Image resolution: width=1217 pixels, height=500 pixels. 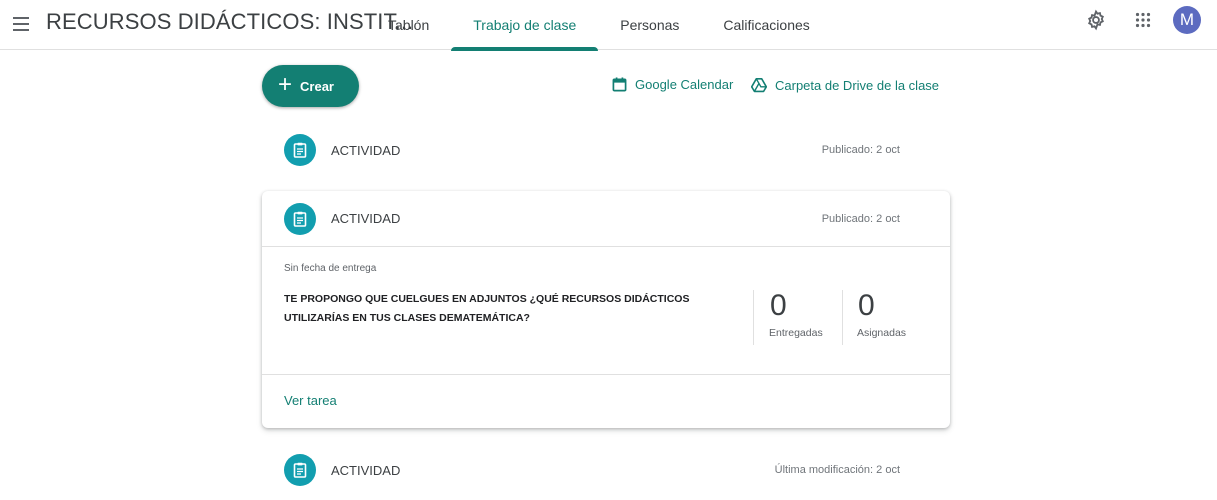 What do you see at coordinates (857, 85) in the screenshot?
I see `drive-folder-label: Carpeta de Drive de la clase` at bounding box center [857, 85].